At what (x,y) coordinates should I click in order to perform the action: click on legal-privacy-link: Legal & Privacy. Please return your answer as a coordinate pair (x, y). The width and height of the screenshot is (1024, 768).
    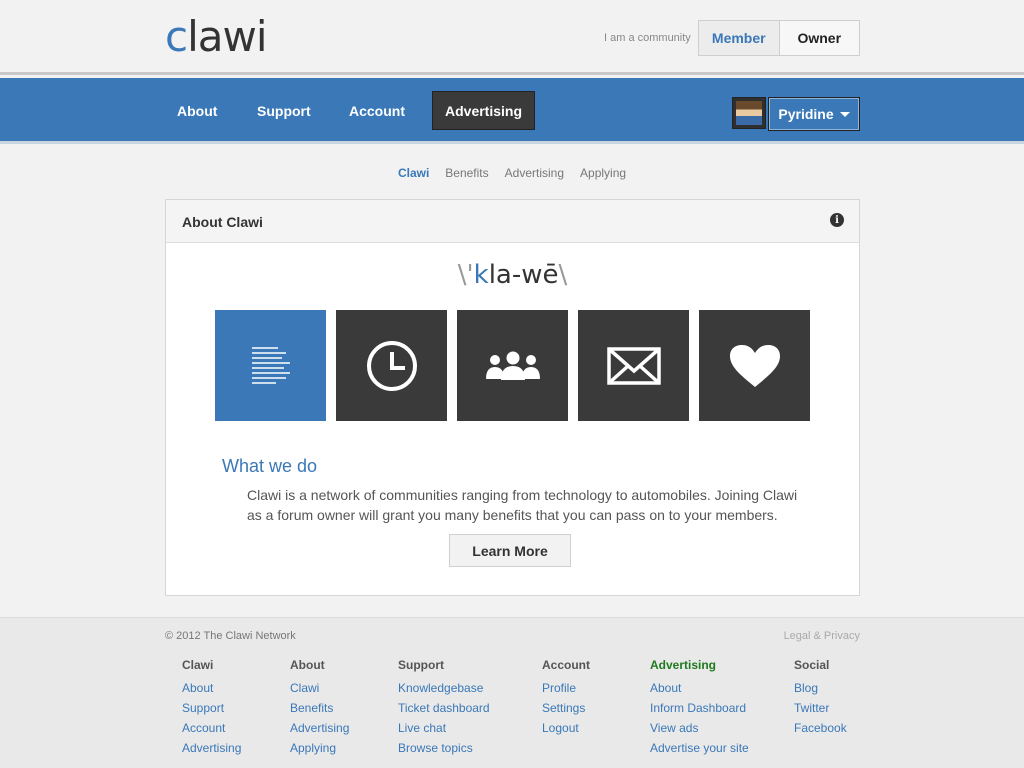
    Looking at the image, I should click on (822, 636).